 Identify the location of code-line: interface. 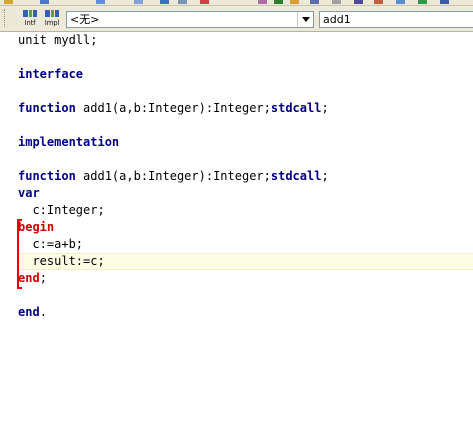
(173, 74).